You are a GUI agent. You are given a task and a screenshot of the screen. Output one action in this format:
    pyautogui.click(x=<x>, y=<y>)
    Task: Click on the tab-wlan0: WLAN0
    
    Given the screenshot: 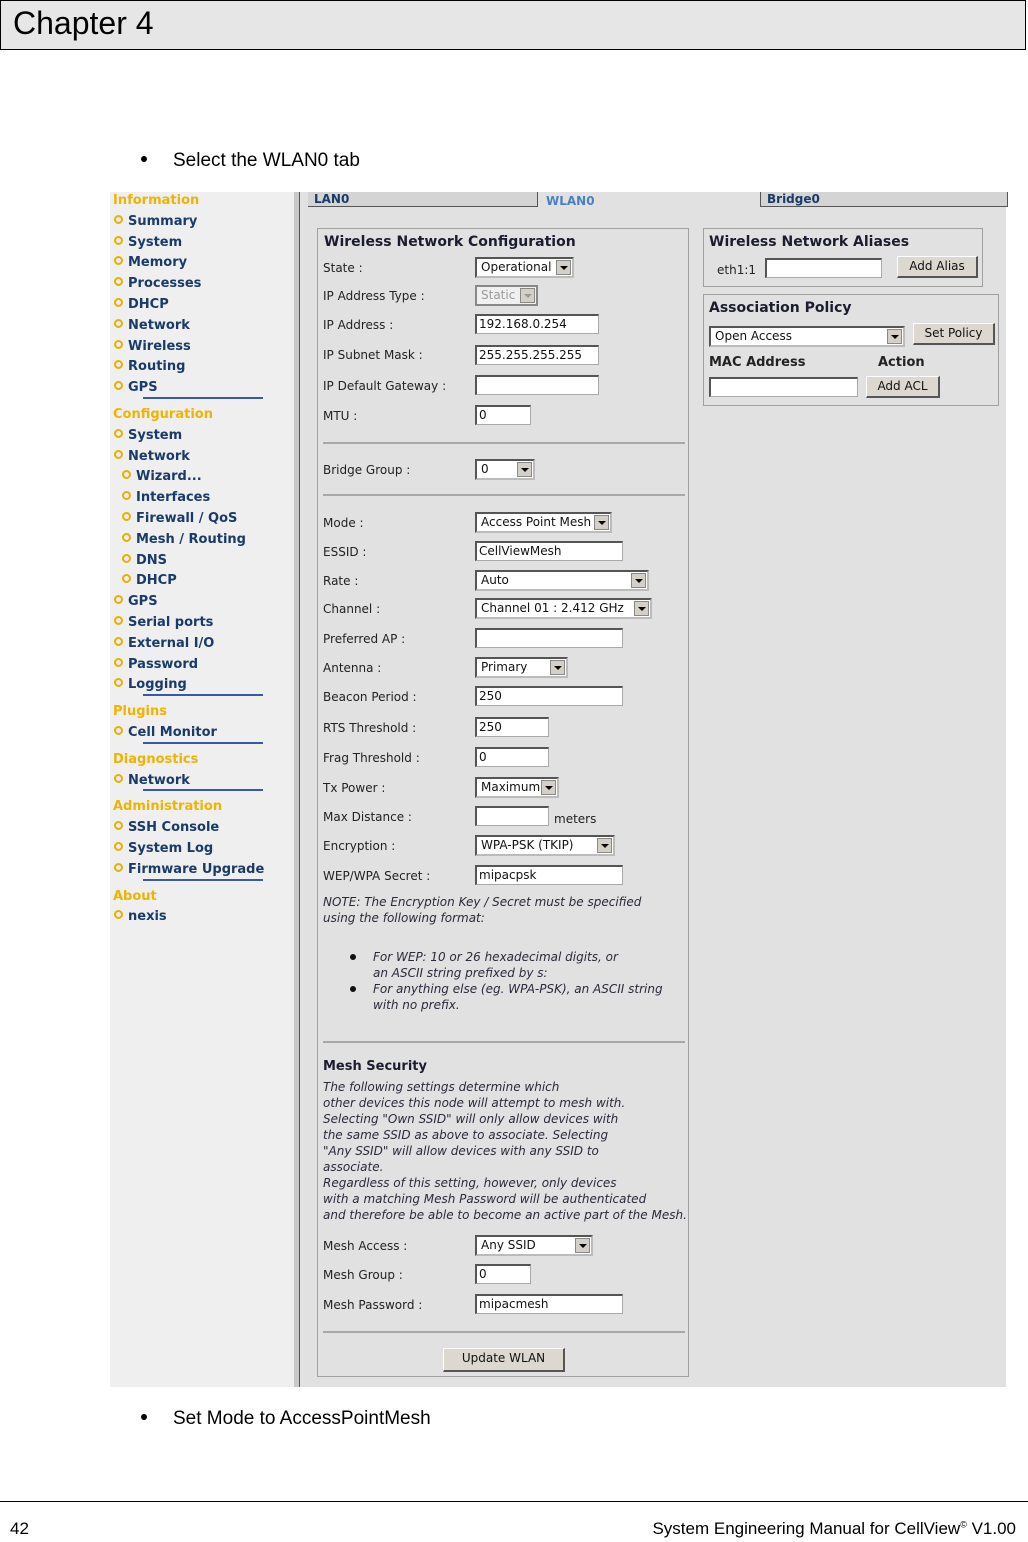 What is the action you would take?
    pyautogui.click(x=650, y=201)
    